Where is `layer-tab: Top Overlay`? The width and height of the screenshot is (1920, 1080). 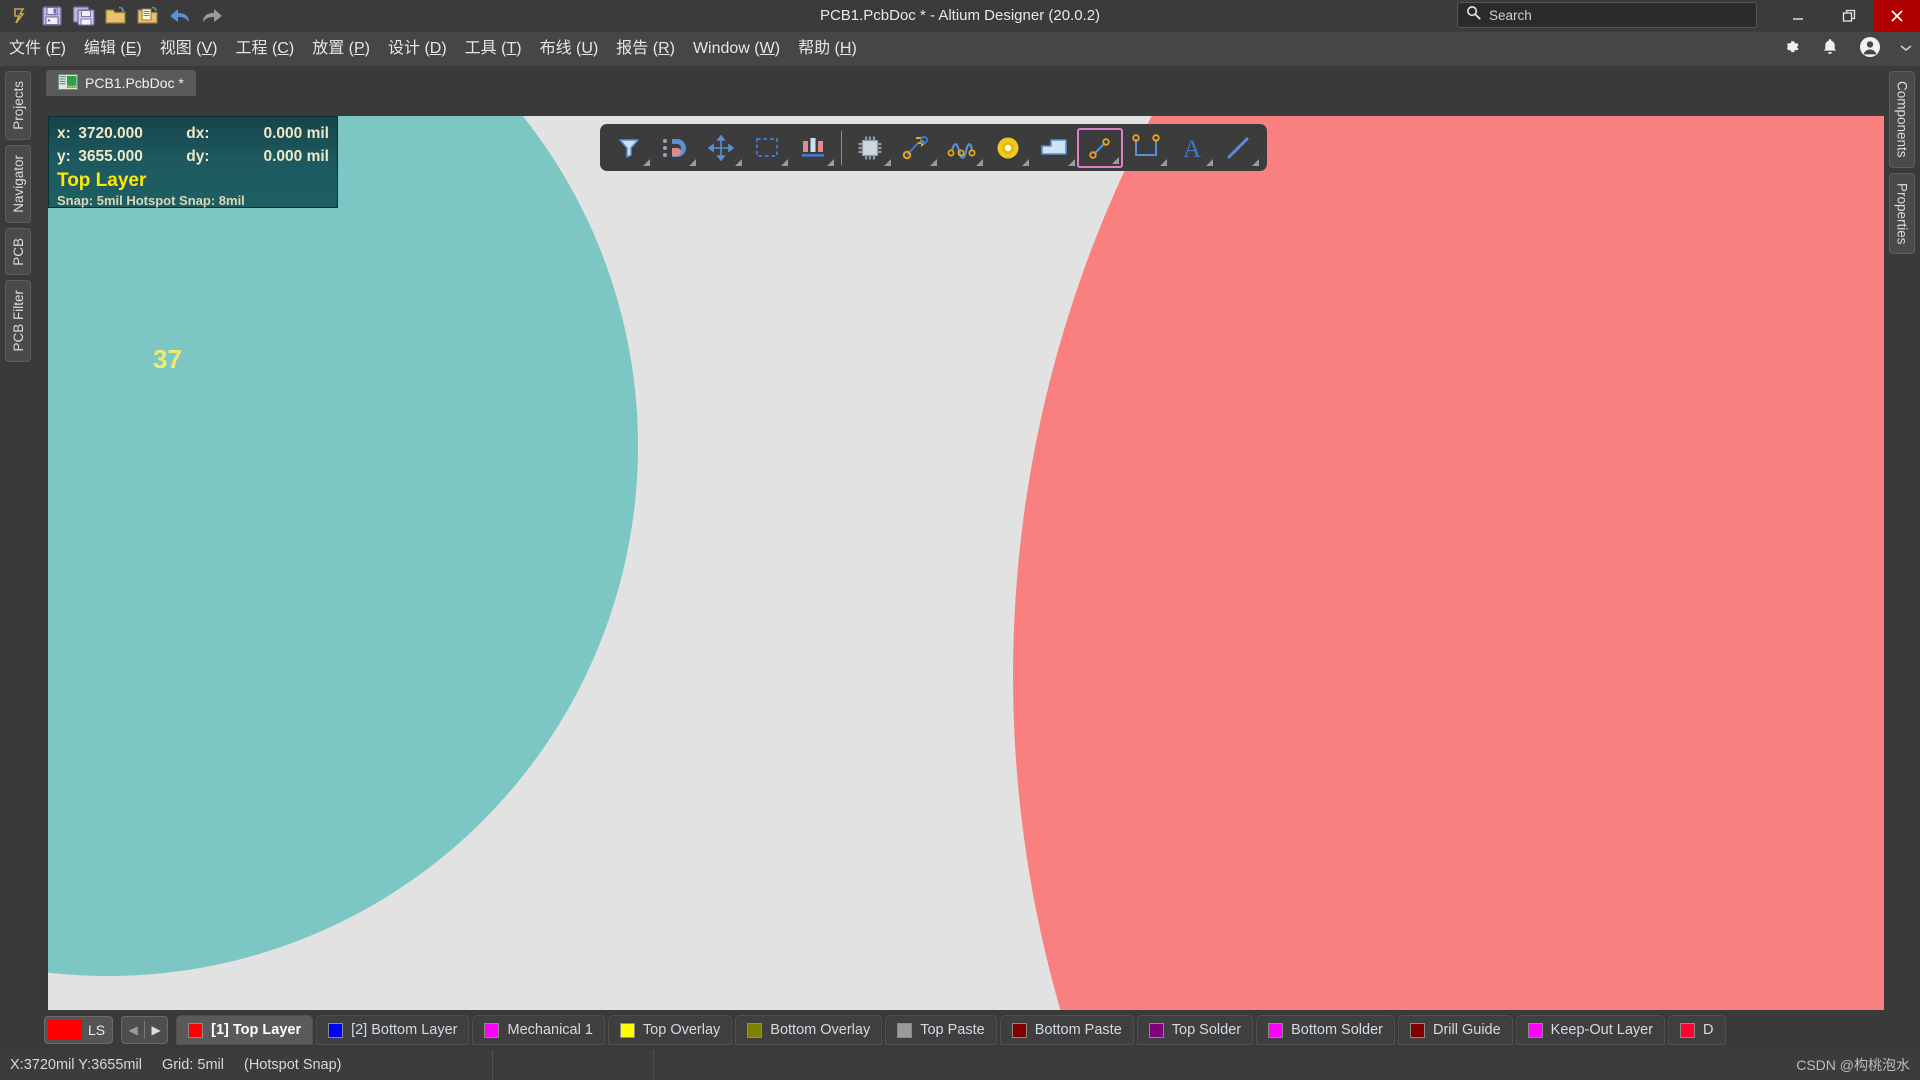 layer-tab: Top Overlay is located at coordinates (670, 1030).